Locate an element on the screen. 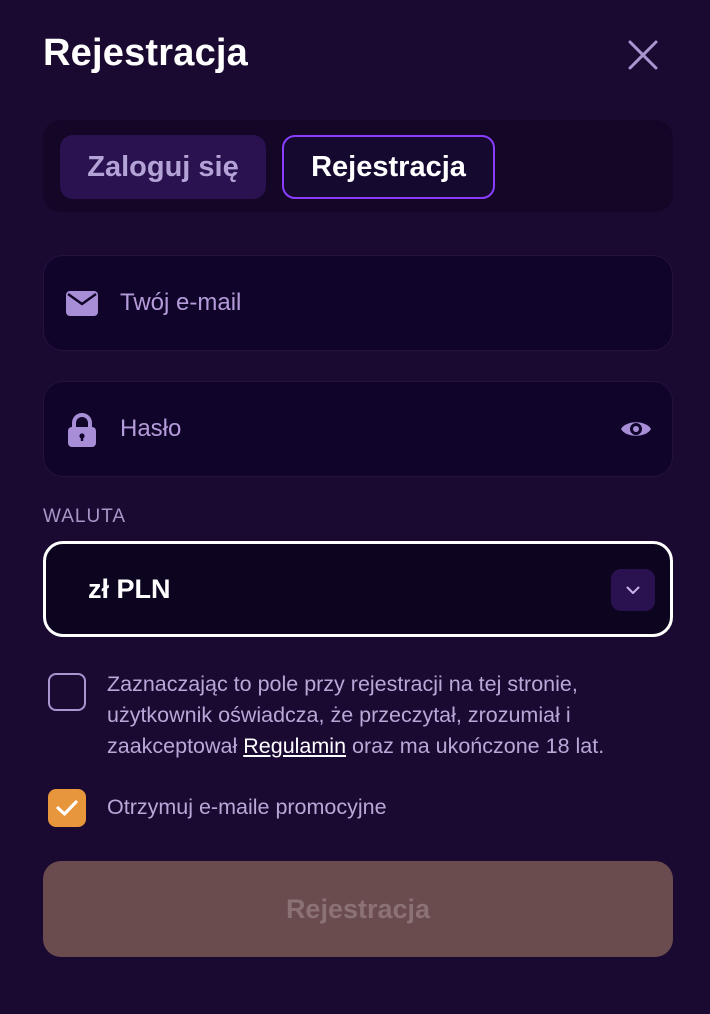 The image size is (710, 1014). promo-label: Otrzymuj e-maile promocyjne is located at coordinates (247, 807).